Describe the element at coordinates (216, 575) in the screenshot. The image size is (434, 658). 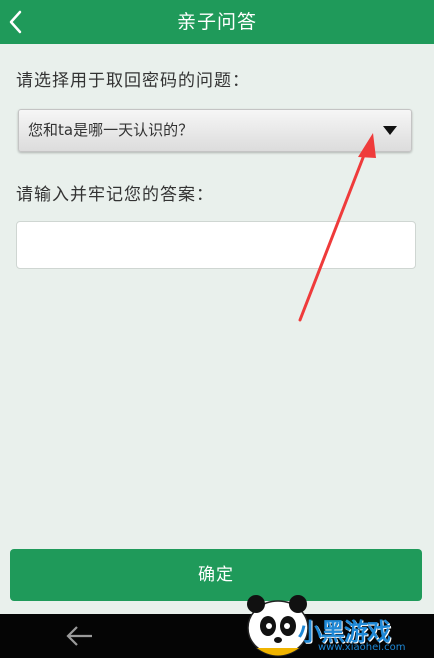
I see `confirm-button: 确定` at that location.